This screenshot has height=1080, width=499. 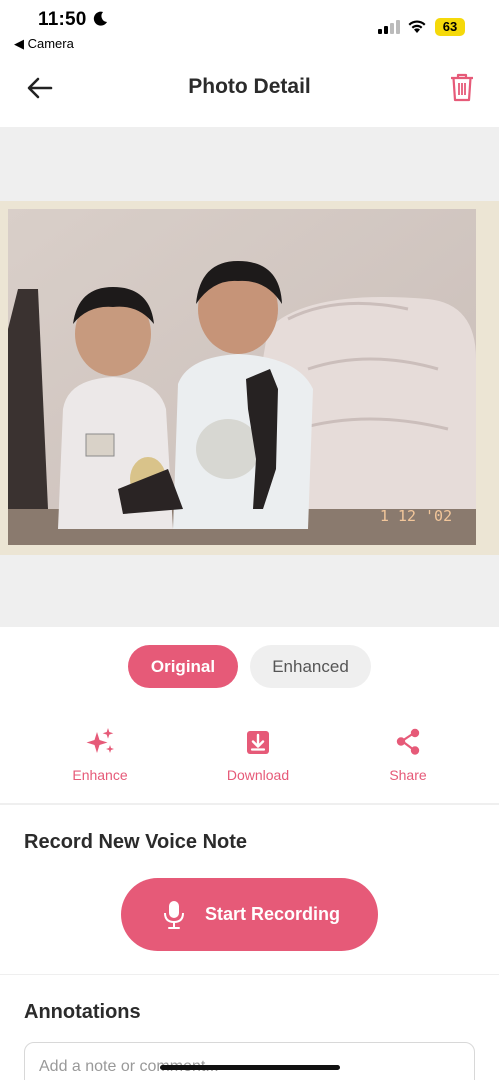 I want to click on original-toggle-button: Original, so click(x=183, y=666).